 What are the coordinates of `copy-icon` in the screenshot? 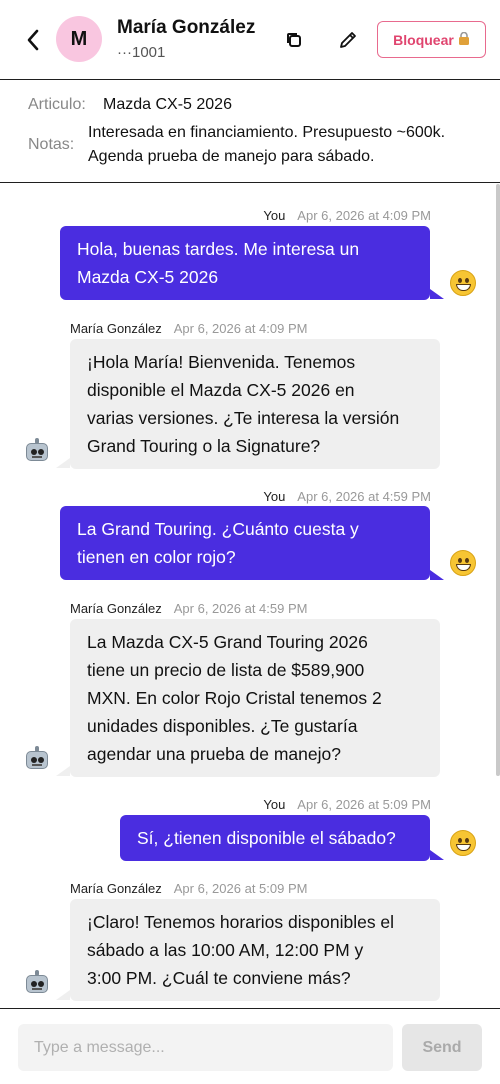 It's located at (294, 40).